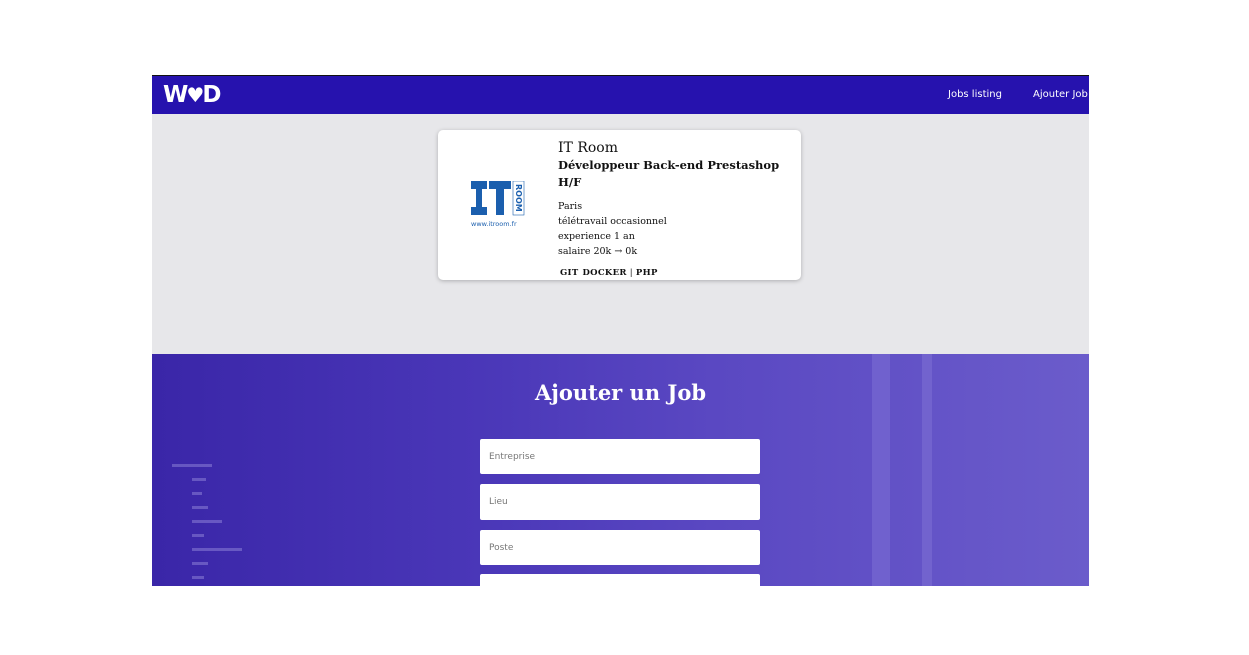  Describe the element at coordinates (612, 221) in the screenshot. I see `job-remote: télétravail occasionnel` at that location.